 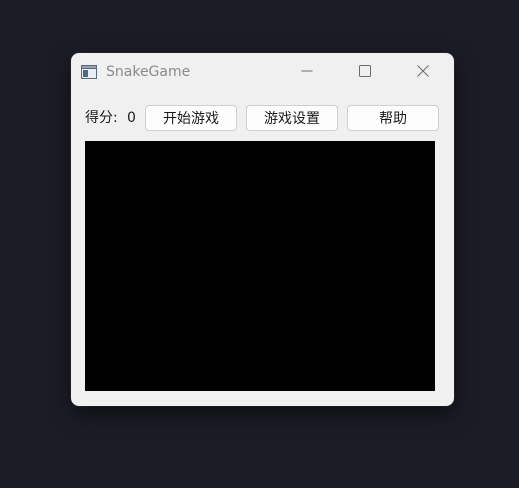 I want to click on maximize-button, so click(x=365, y=71).